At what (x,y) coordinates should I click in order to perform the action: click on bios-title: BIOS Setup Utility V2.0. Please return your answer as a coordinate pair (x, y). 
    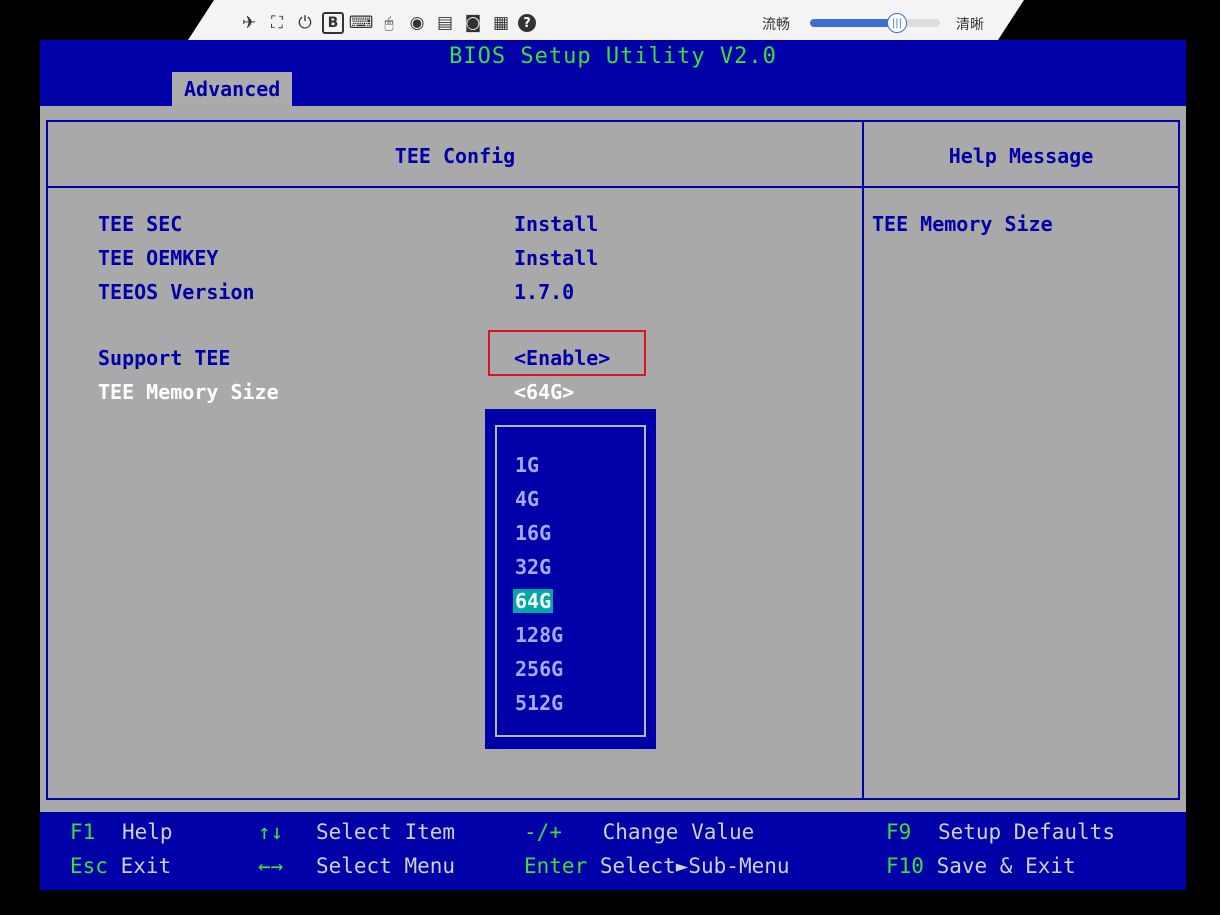
    Looking at the image, I should click on (613, 56).